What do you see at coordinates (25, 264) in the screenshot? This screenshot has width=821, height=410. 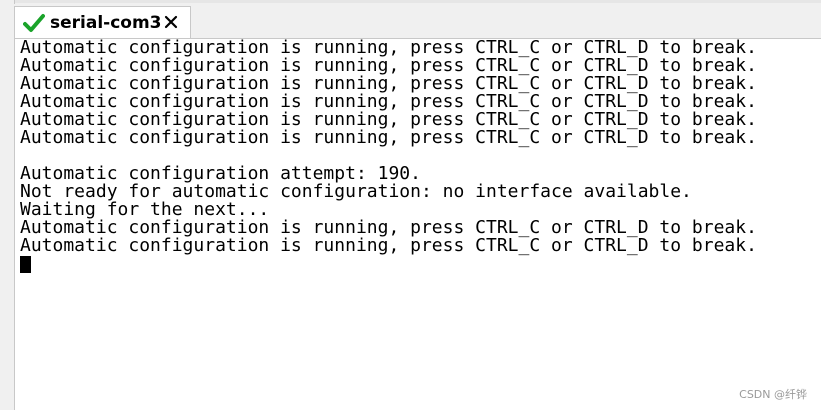 I see `terminal-cursor` at bounding box center [25, 264].